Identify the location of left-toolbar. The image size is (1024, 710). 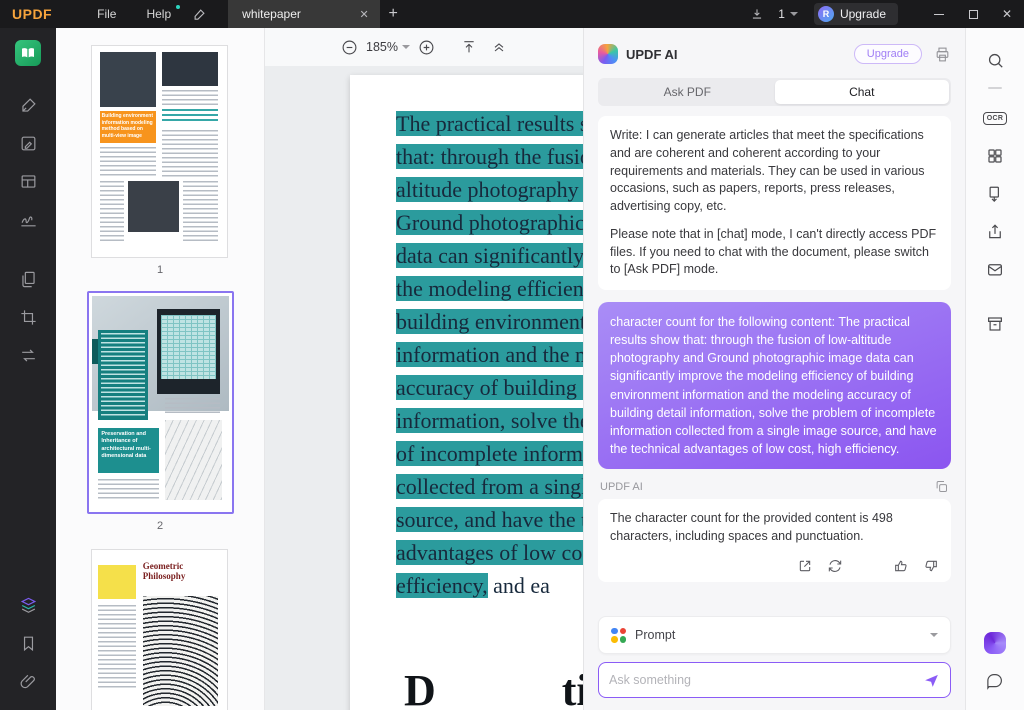
(28, 369).